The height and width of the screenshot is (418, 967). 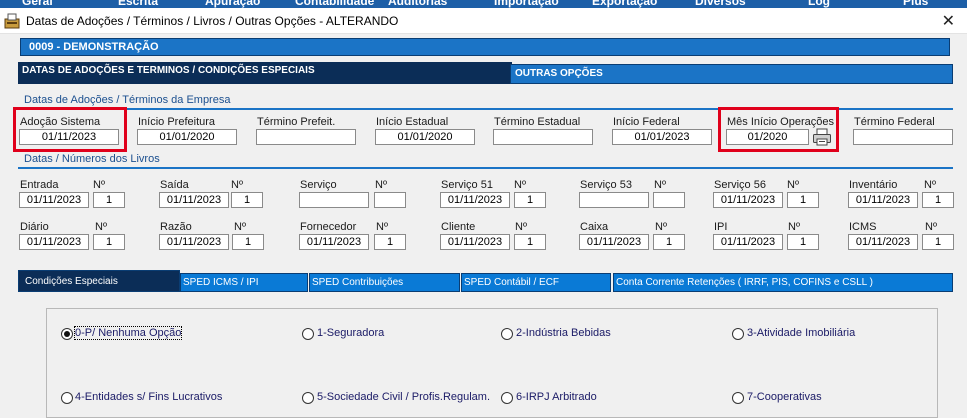 What do you see at coordinates (938, 242) in the screenshot?
I see `icms-num-field: 1` at bounding box center [938, 242].